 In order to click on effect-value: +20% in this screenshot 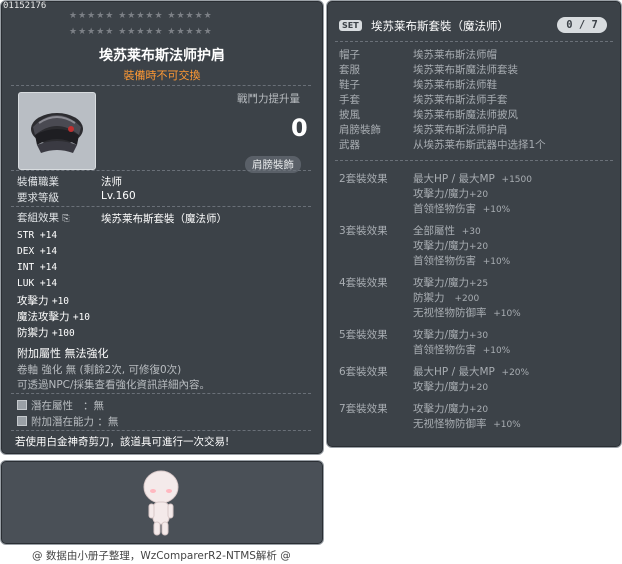, I will do `click(515, 373)`.